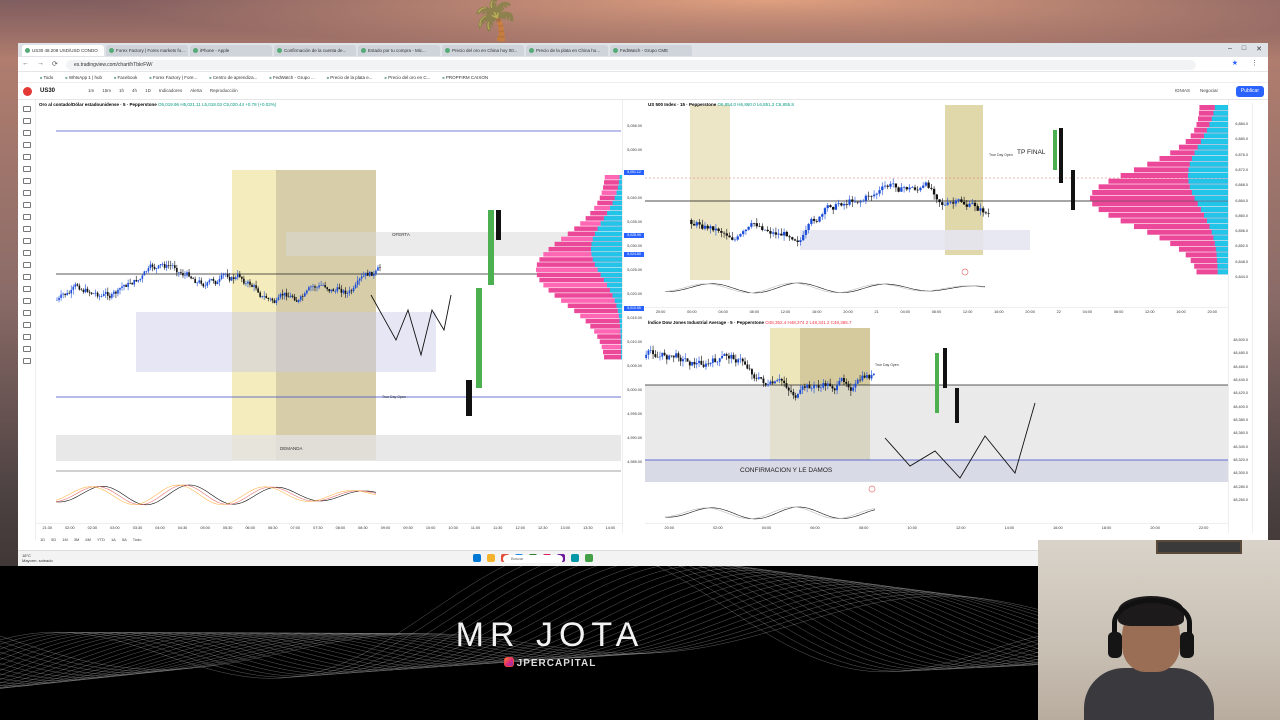  What do you see at coordinates (88, 539) in the screenshot?
I see `range-button: 6M` at bounding box center [88, 539].